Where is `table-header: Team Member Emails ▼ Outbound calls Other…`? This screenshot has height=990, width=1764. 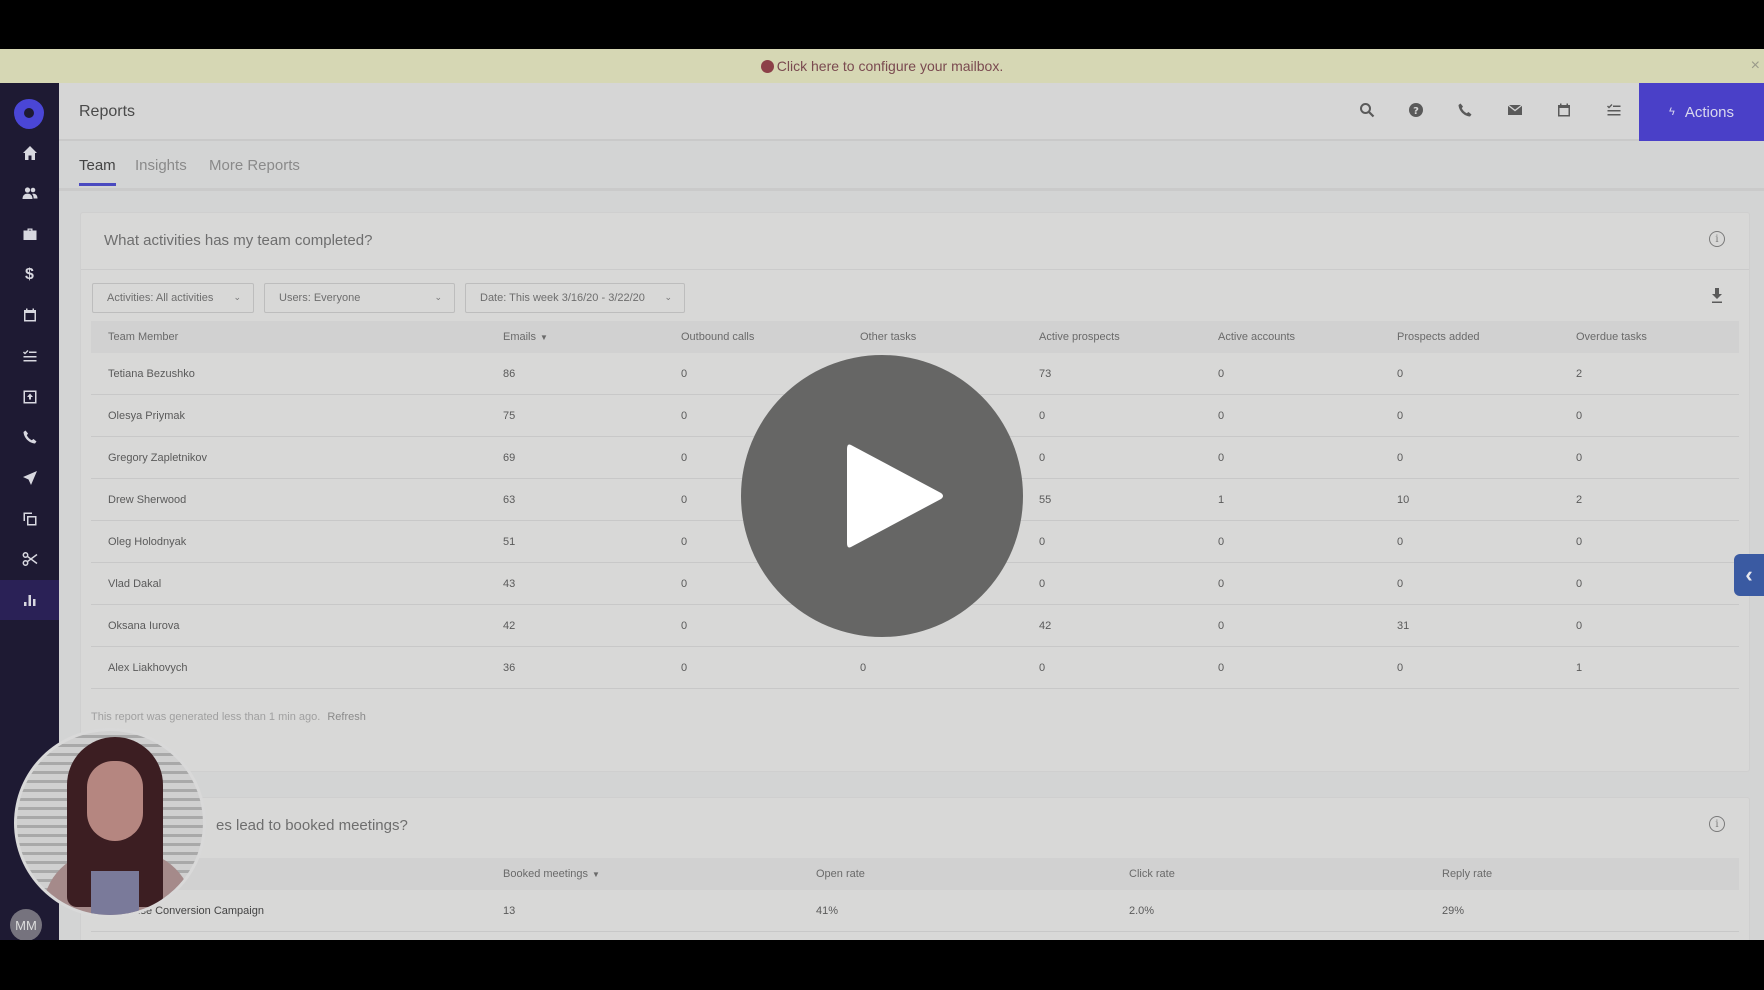 table-header: Team Member Emails ▼ Outbound calls Other… is located at coordinates (915, 337).